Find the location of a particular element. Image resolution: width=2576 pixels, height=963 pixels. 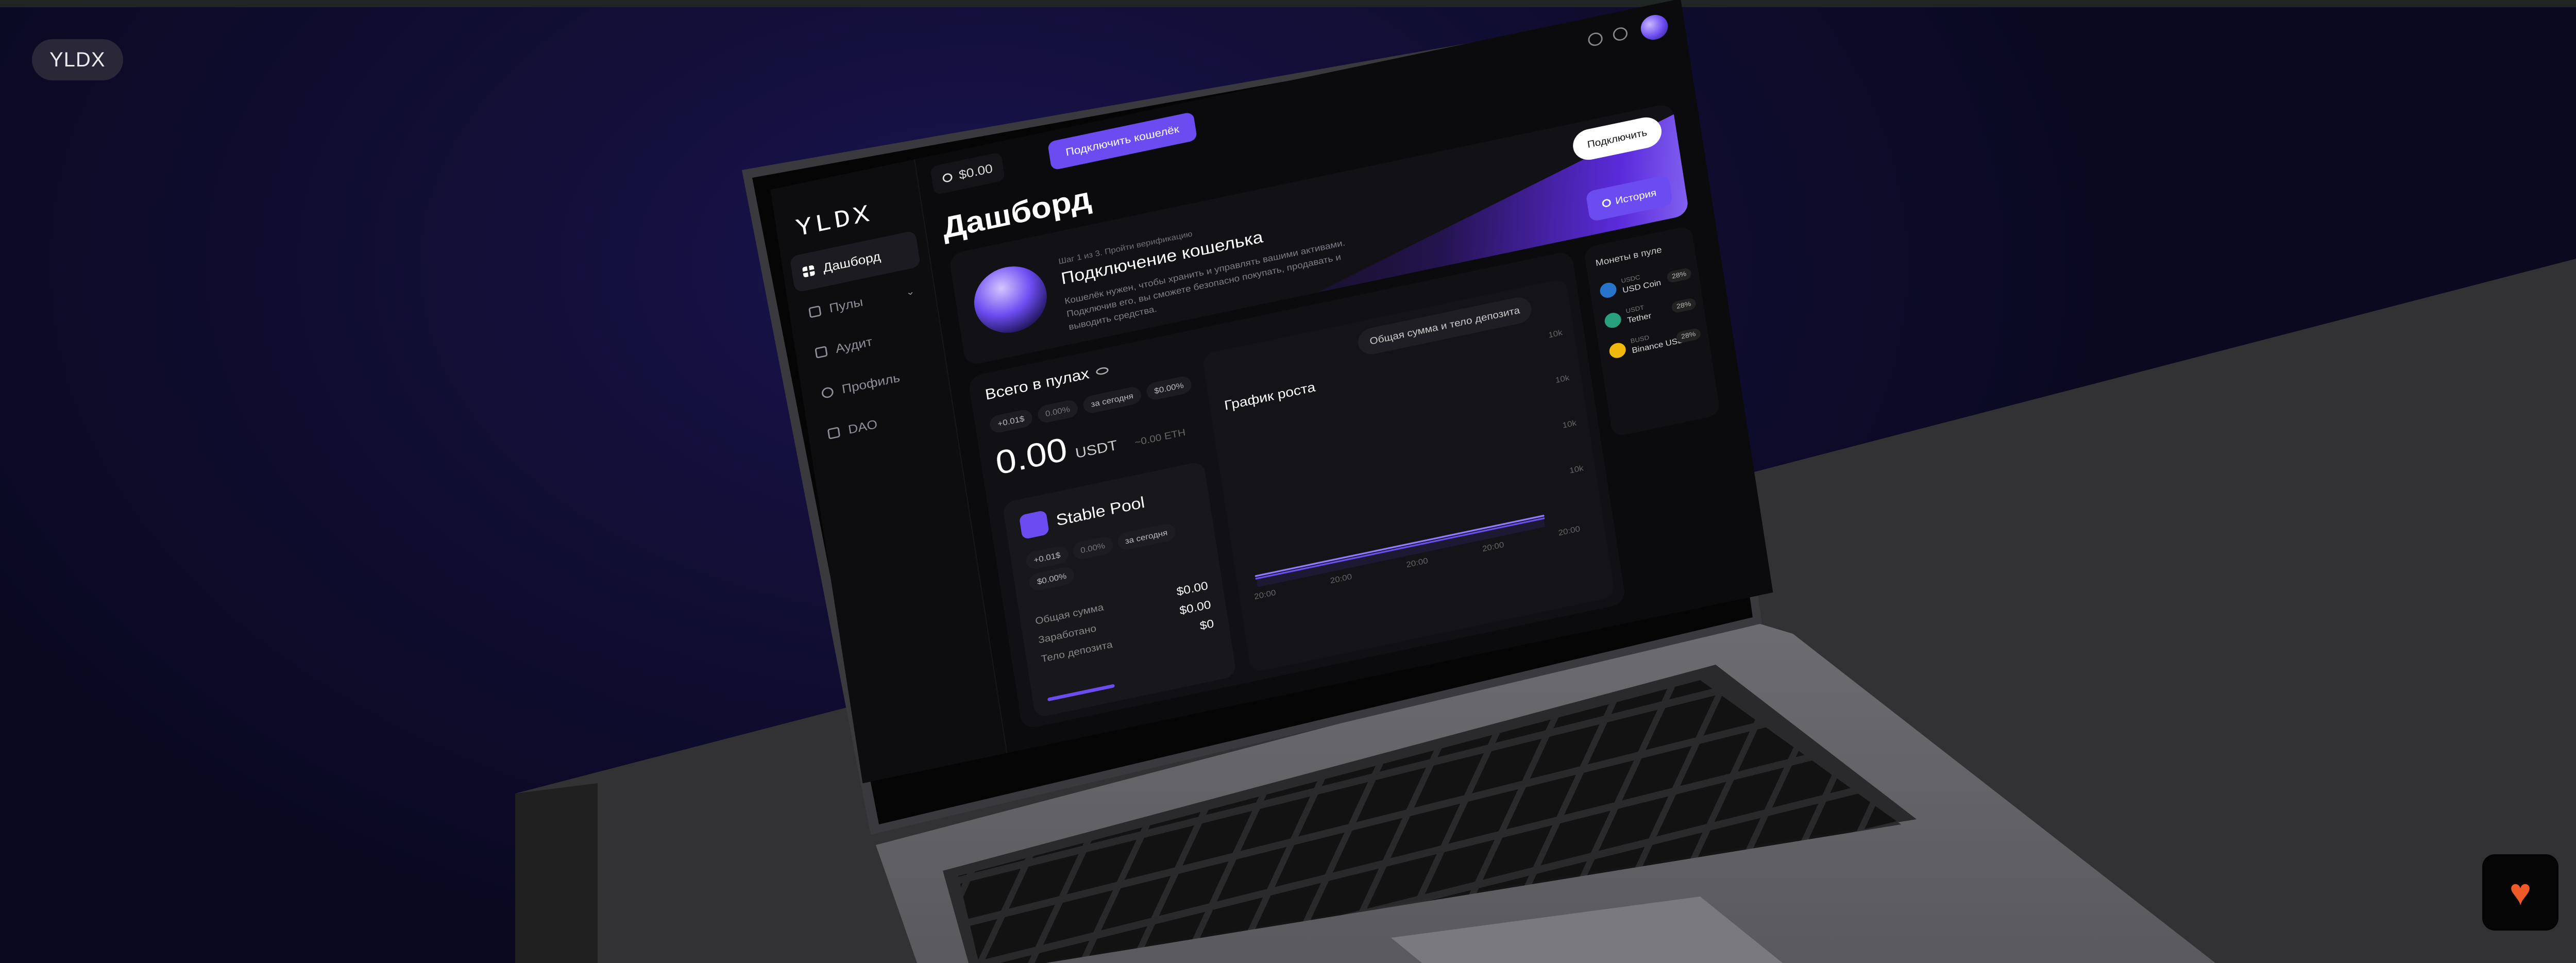

stable-pool-title: Stable Pool is located at coordinates (1100, 512).